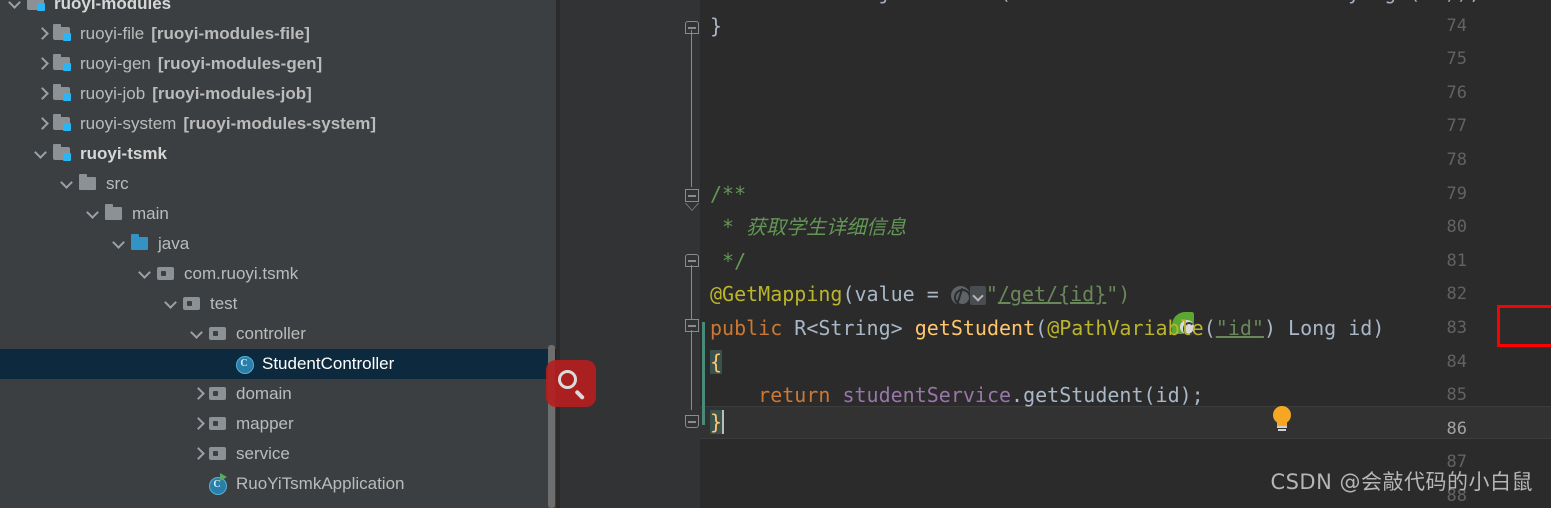 The width and height of the screenshot is (1551, 508). I want to click on code-line-84: {, so click(716, 363).